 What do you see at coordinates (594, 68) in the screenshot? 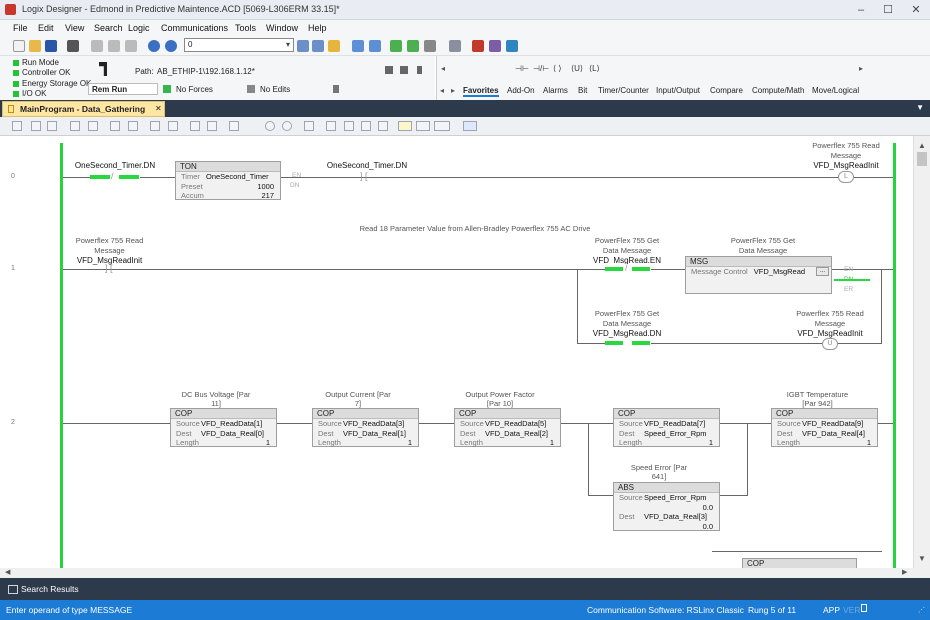
I see `favorite-otl: ⟨L⟩` at bounding box center [594, 68].